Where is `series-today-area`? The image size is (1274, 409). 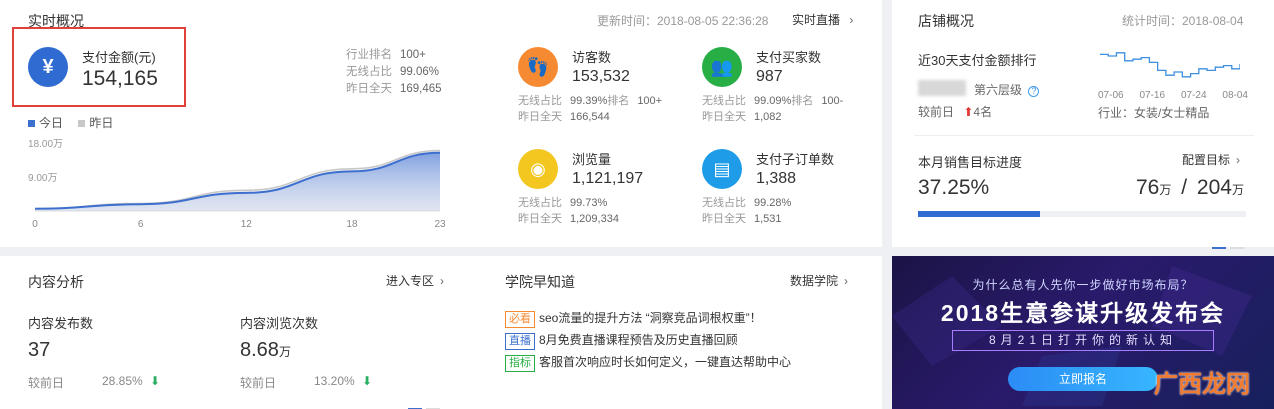 series-today-area is located at coordinates (237, 181).